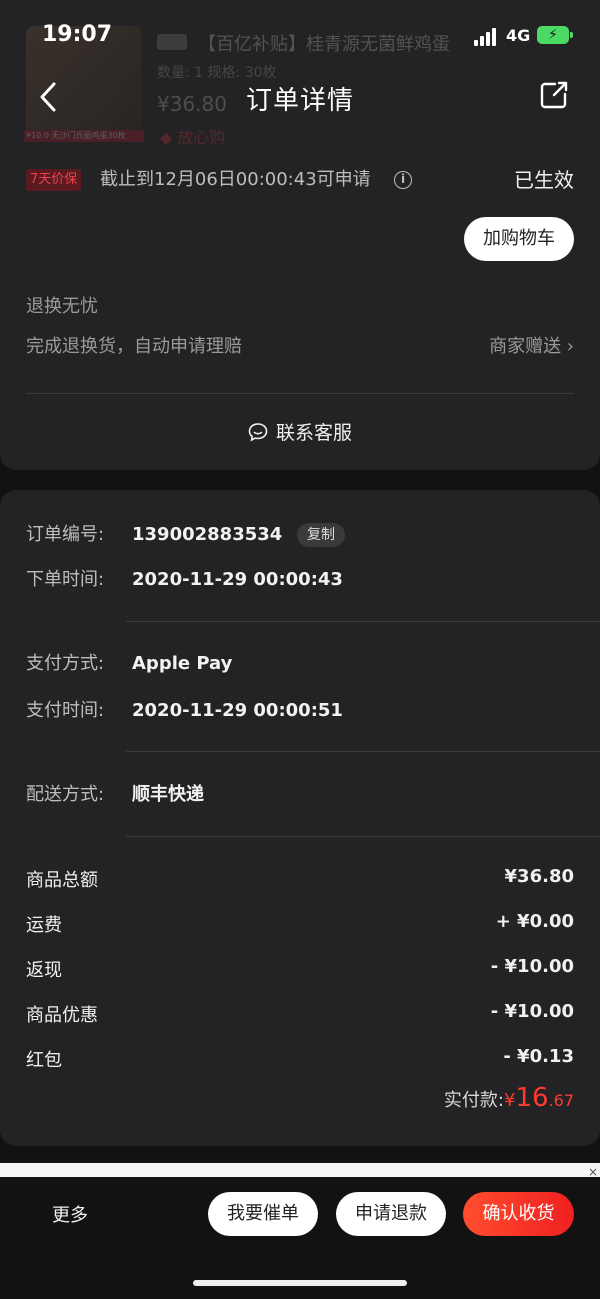 Image resolution: width=600 pixels, height=1299 pixels. I want to click on home-indicator, so click(300, 1283).